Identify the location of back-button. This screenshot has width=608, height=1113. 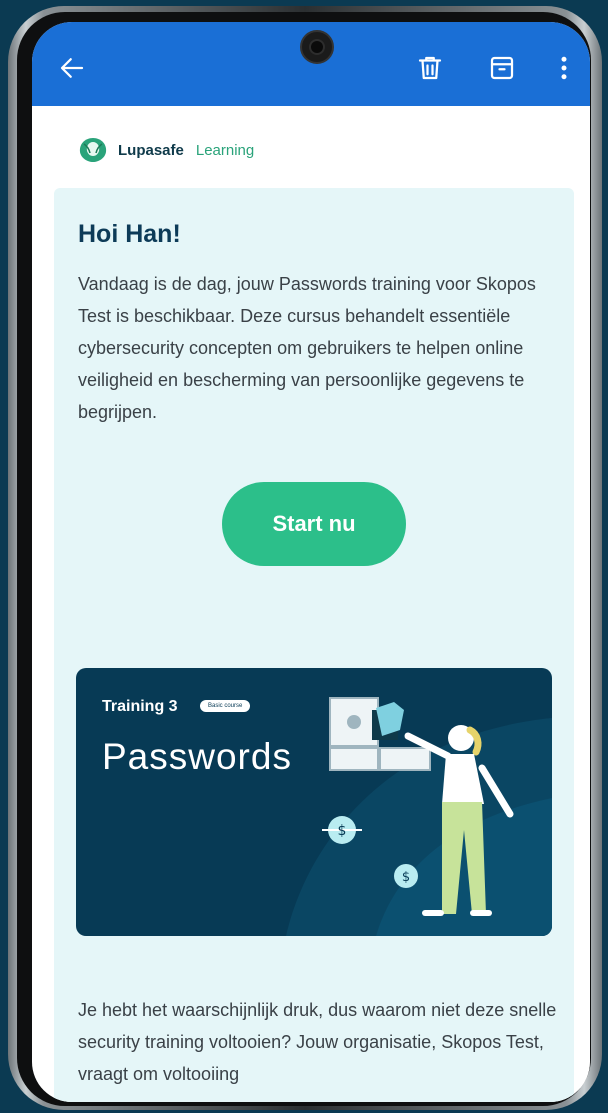
(72, 68).